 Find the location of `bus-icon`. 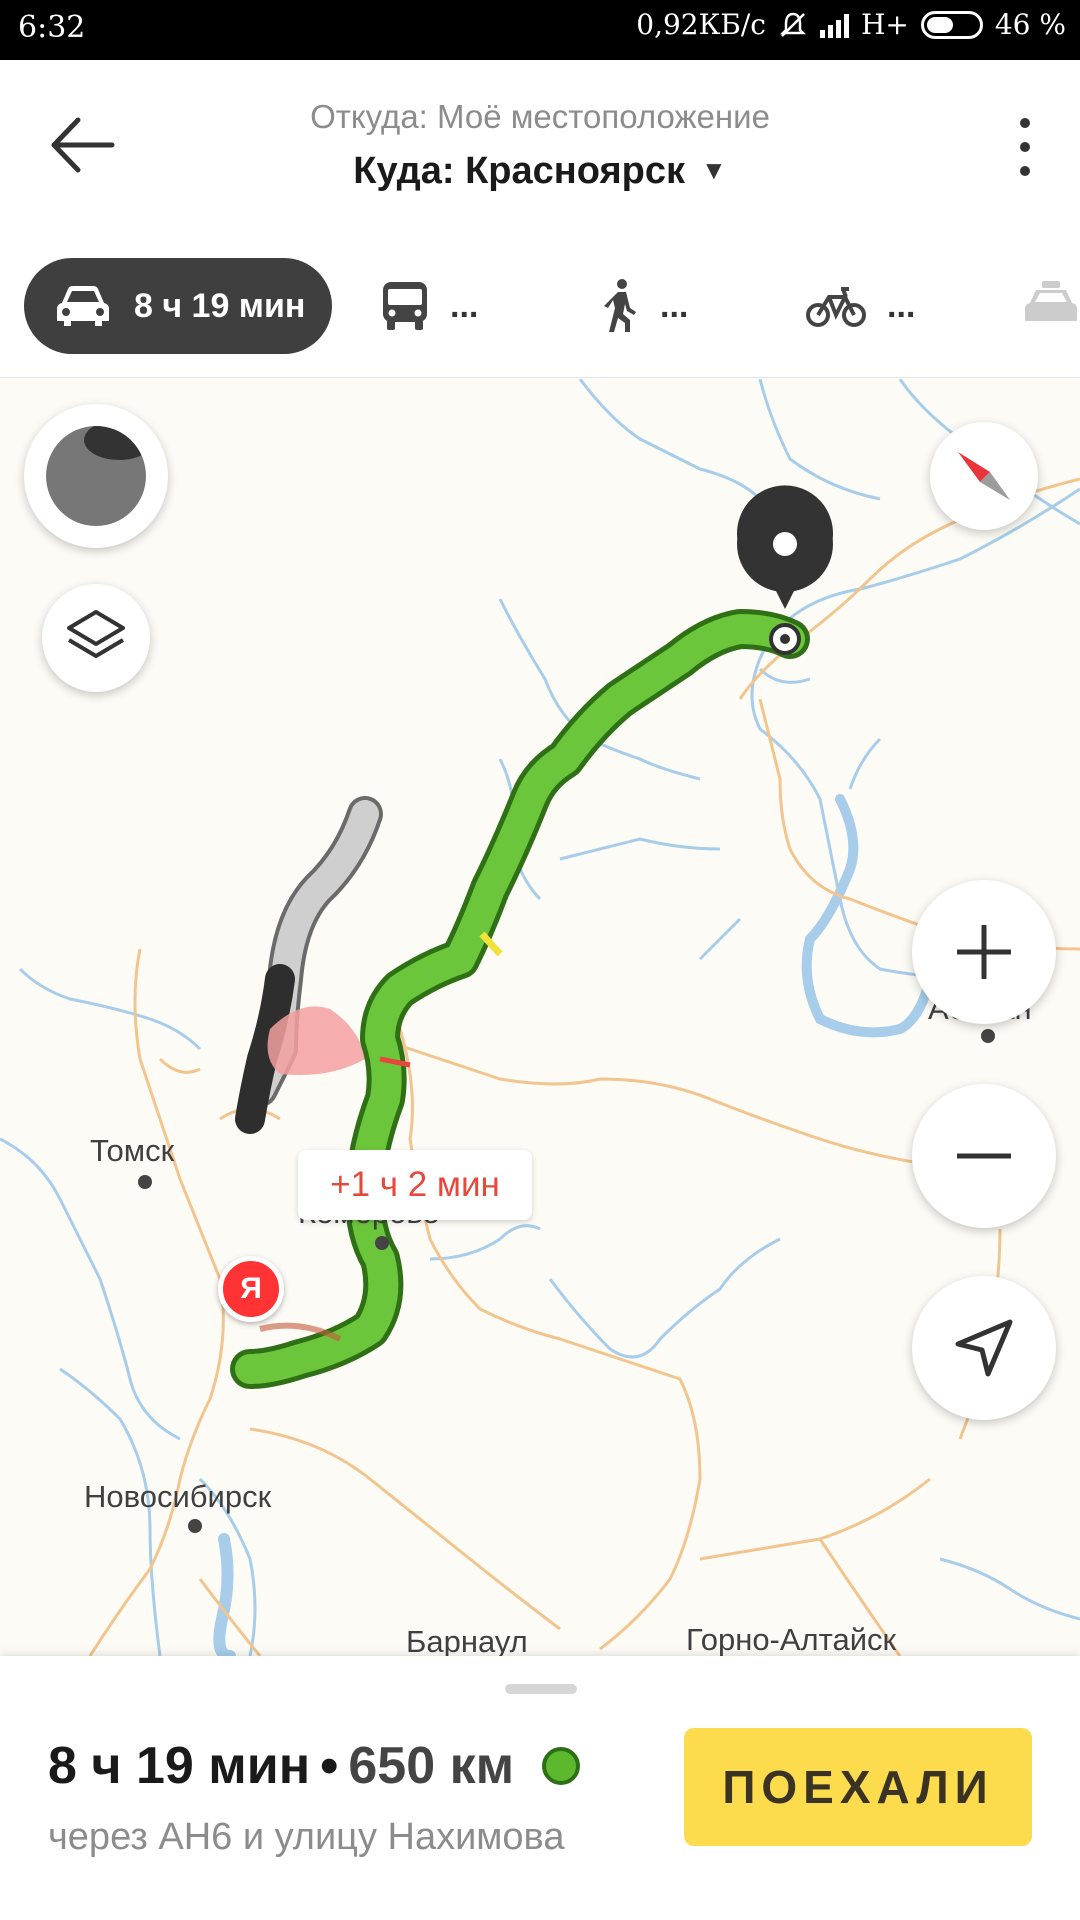

bus-icon is located at coordinates (405, 306).